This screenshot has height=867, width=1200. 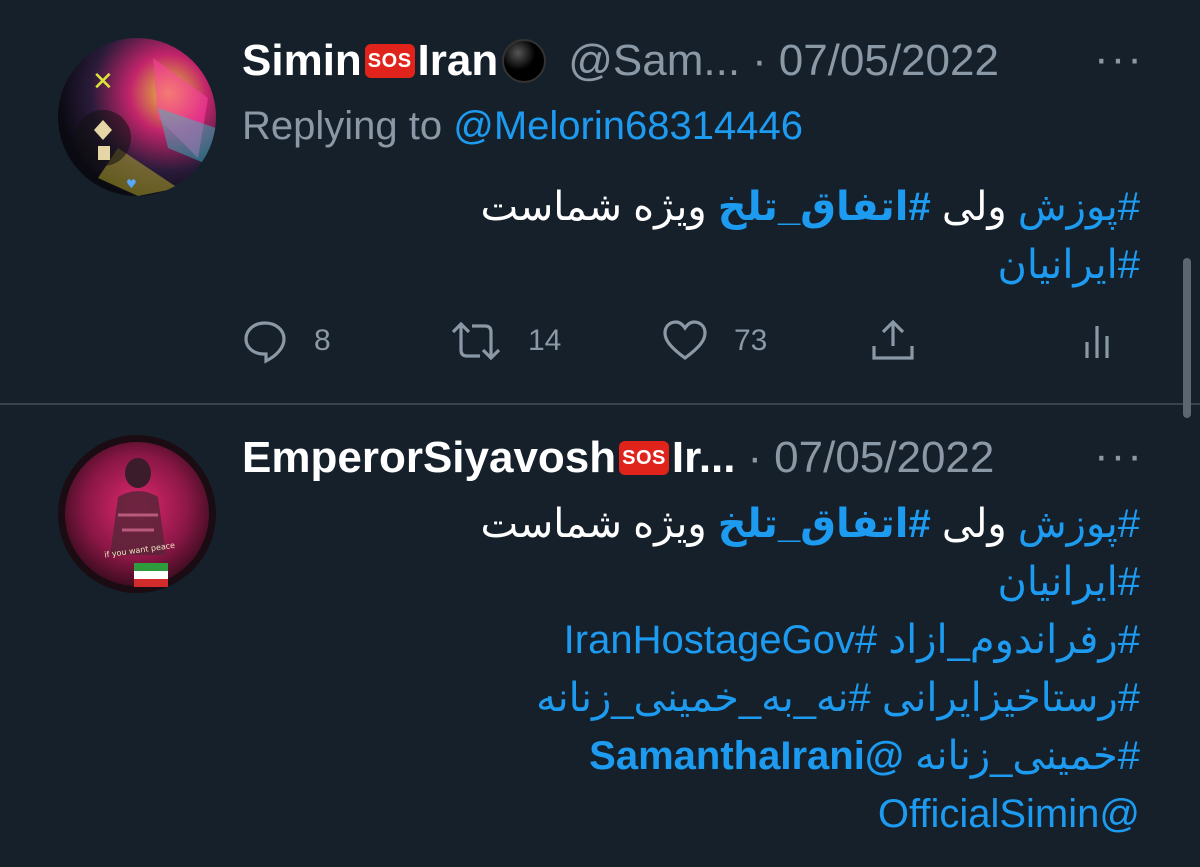 What do you see at coordinates (714, 341) in the screenshot?
I see `like-button: 73` at bounding box center [714, 341].